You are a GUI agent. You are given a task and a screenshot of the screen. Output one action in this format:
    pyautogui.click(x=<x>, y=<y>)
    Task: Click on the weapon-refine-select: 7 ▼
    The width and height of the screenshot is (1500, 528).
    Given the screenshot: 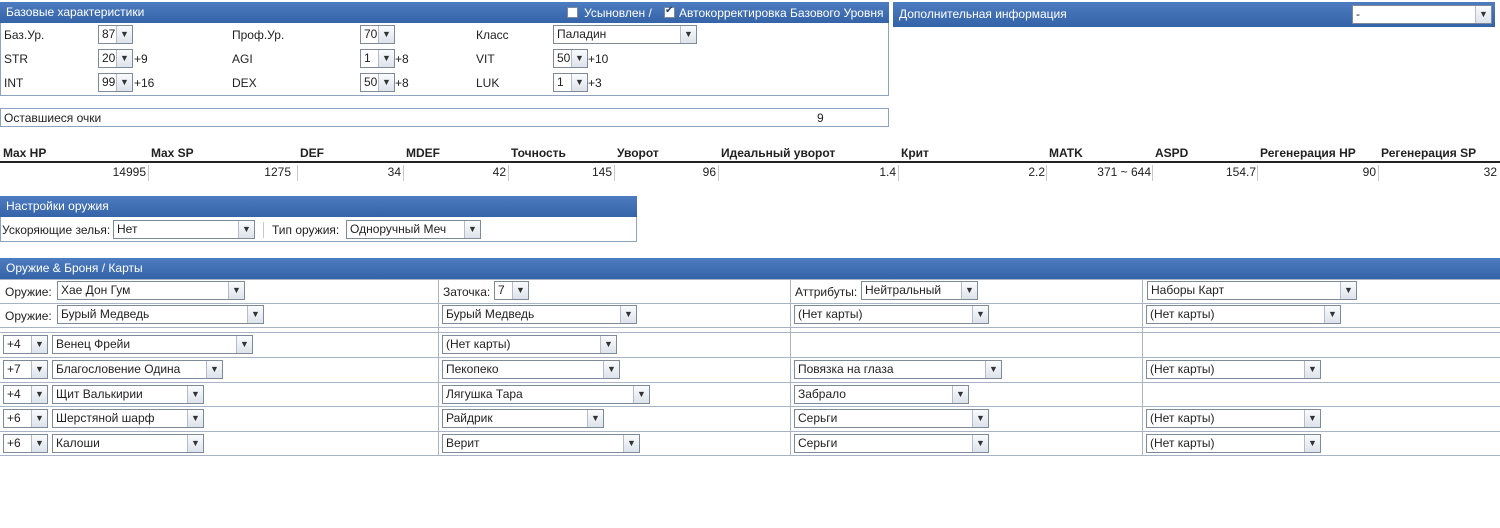 What is the action you would take?
    pyautogui.click(x=511, y=290)
    